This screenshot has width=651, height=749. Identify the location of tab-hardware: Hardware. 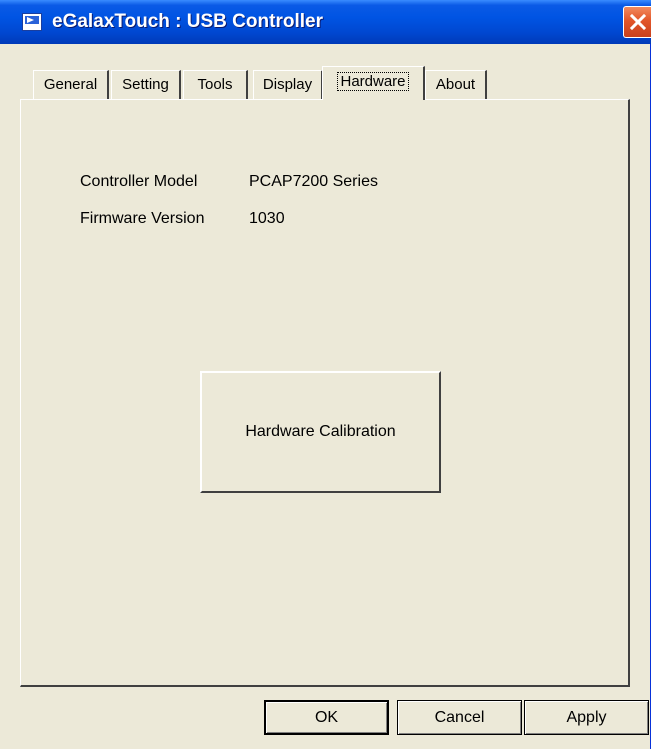
(373, 83).